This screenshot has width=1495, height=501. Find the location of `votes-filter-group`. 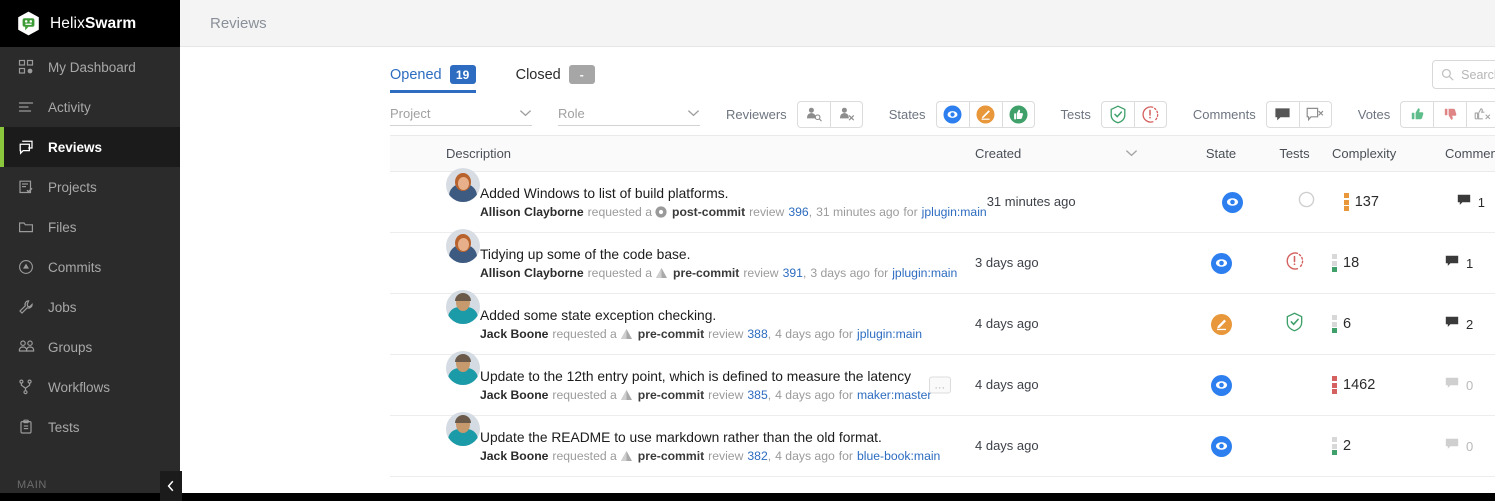

votes-filter-group is located at coordinates (1447, 114).